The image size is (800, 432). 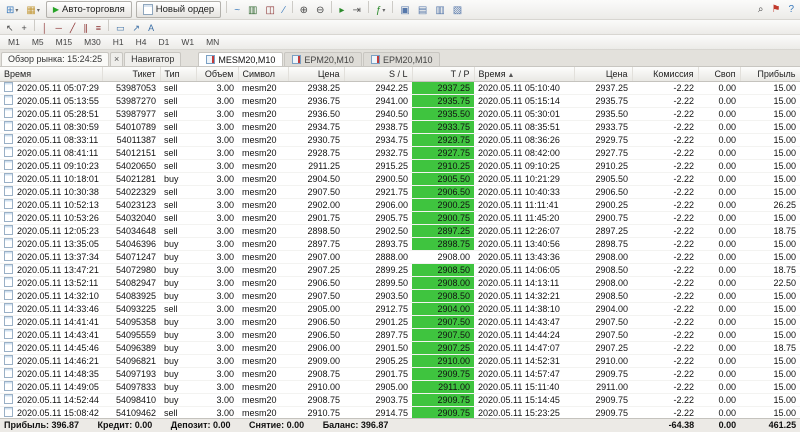 What do you see at coordinates (524, 74) in the screenshot?
I see `column-header-8: Время ▲` at bounding box center [524, 74].